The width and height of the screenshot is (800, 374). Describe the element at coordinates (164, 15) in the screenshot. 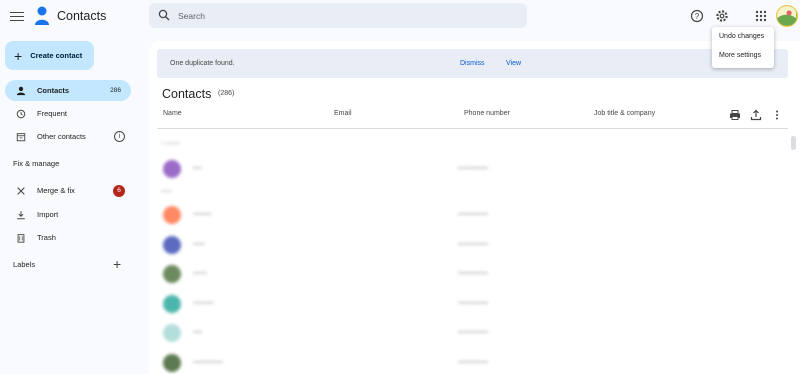

I see `search-icon` at that location.